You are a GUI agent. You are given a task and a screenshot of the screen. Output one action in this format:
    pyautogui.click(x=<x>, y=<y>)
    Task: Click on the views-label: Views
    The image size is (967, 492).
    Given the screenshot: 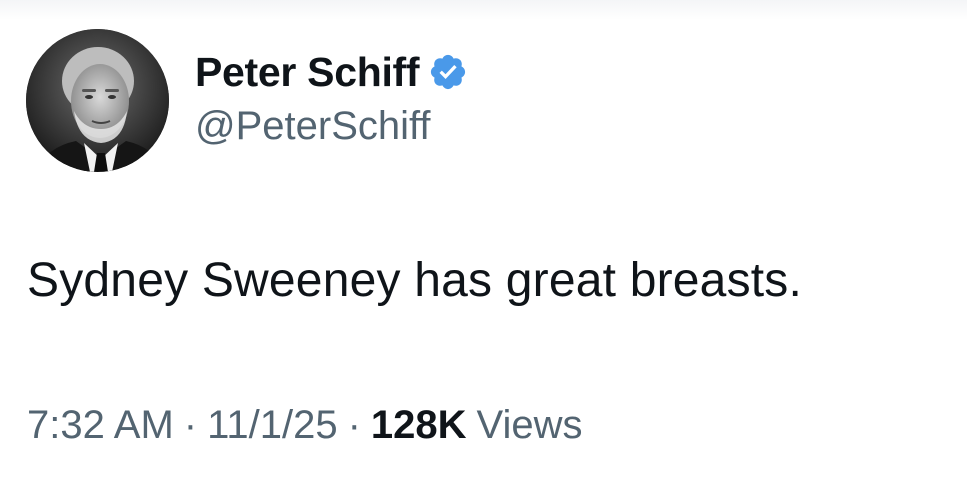 What is the action you would take?
    pyautogui.click(x=530, y=425)
    